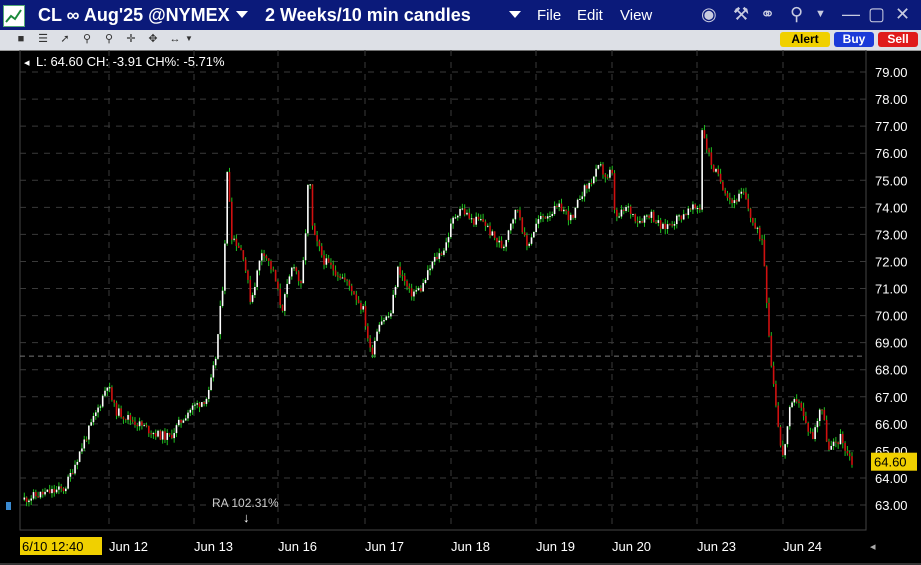 Image resolution: width=921 pixels, height=565 pixels. Describe the element at coordinates (767, 14) in the screenshot. I see `link-icon: ⚭` at that location.